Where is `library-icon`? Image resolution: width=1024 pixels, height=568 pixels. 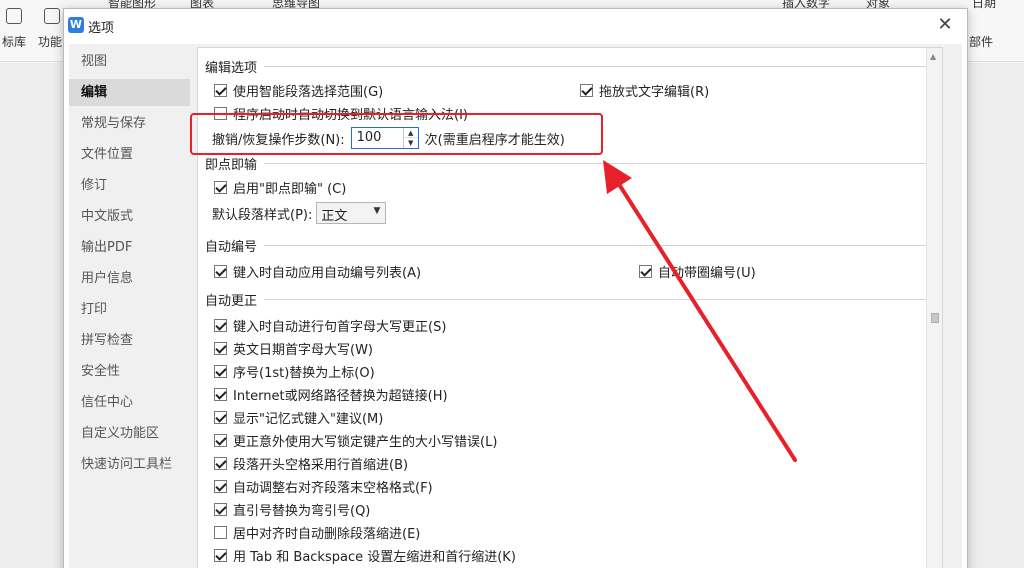
library-icon is located at coordinates (14, 16).